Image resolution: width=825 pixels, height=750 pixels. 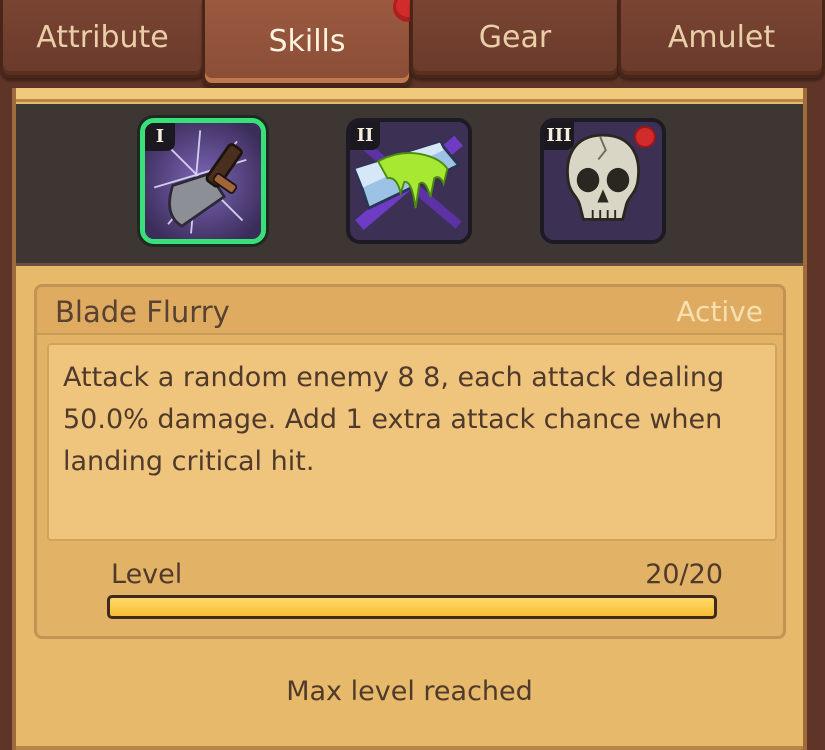 I want to click on tab-bar: Attribute Skills Gear Amulet, so click(x=412, y=45).